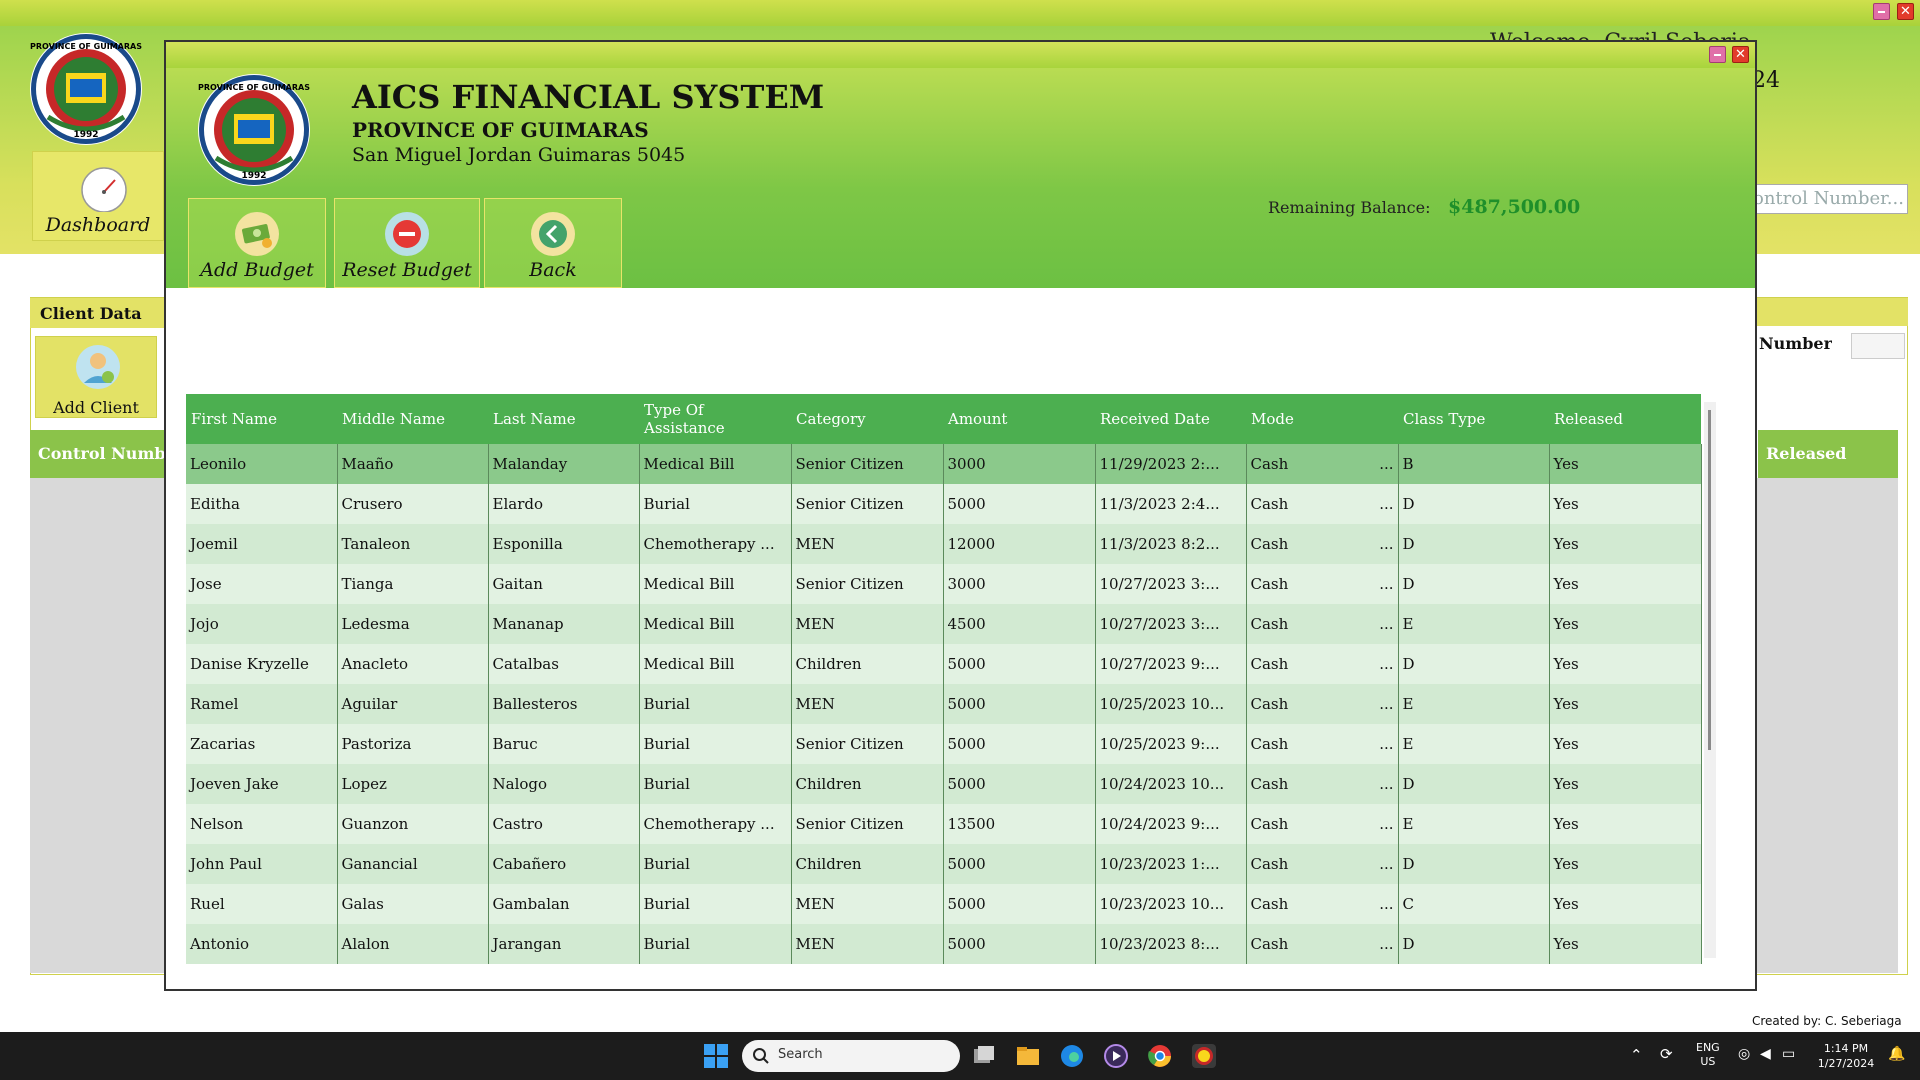 This screenshot has height=1080, width=1920. Describe the element at coordinates (413, 664) in the screenshot. I see `table-cell: Anacleto` at that location.